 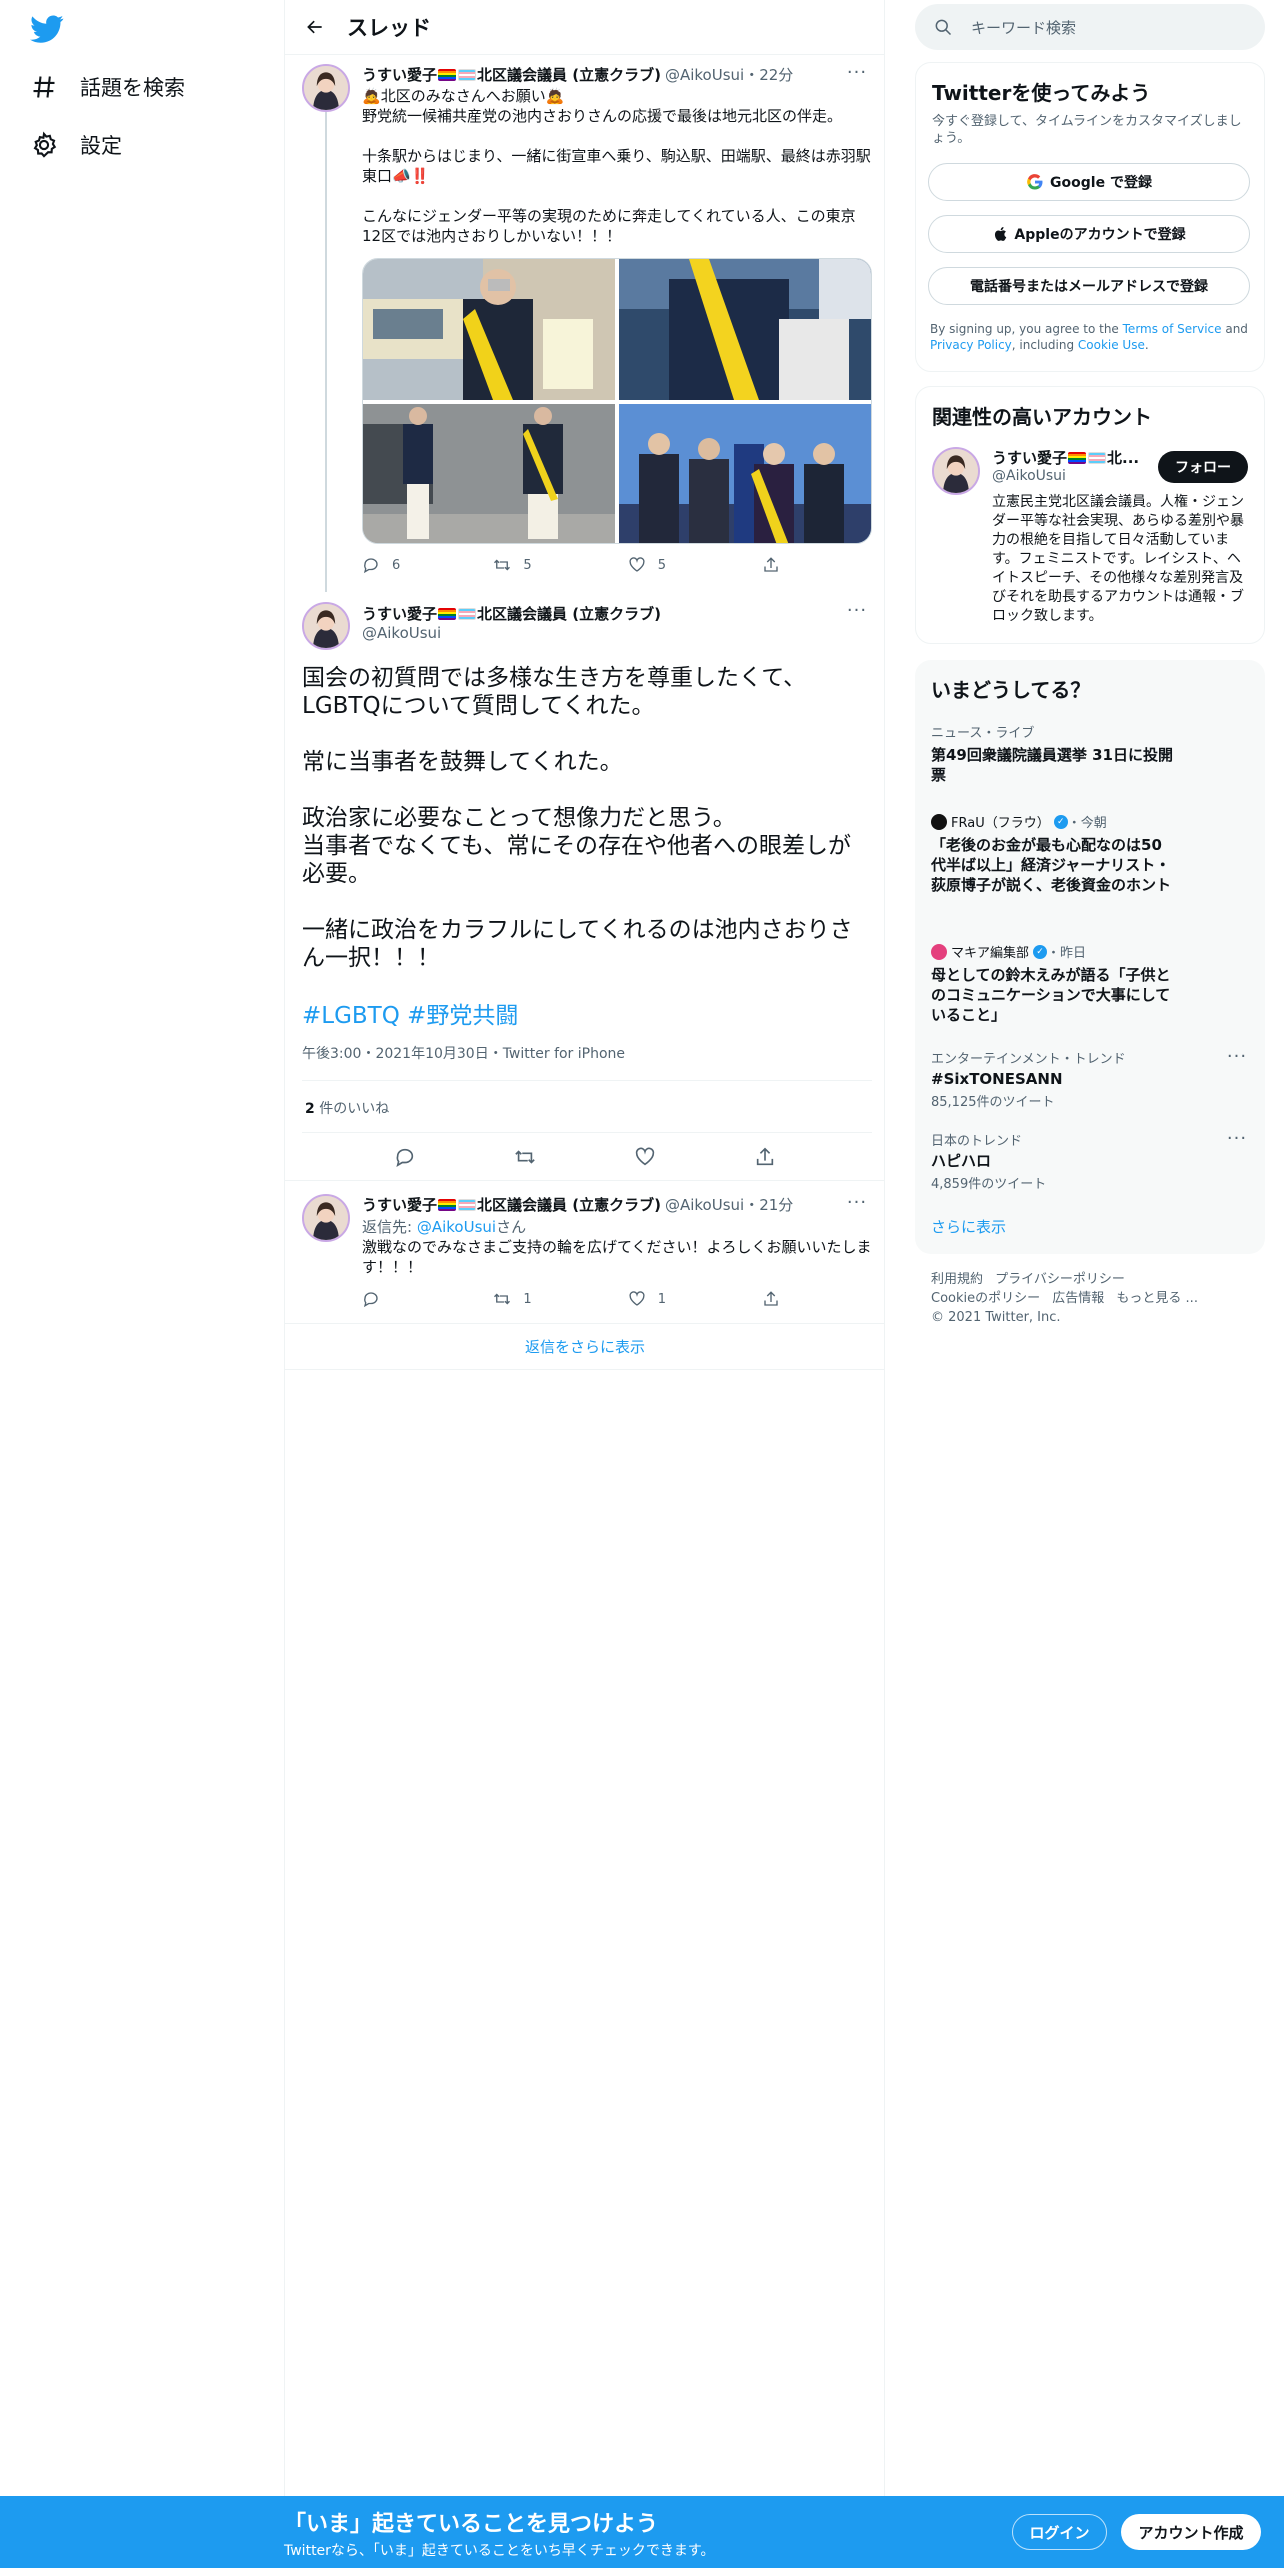 What do you see at coordinates (511, 1227) in the screenshot?
I see `replying-to-suffix: さん` at bounding box center [511, 1227].